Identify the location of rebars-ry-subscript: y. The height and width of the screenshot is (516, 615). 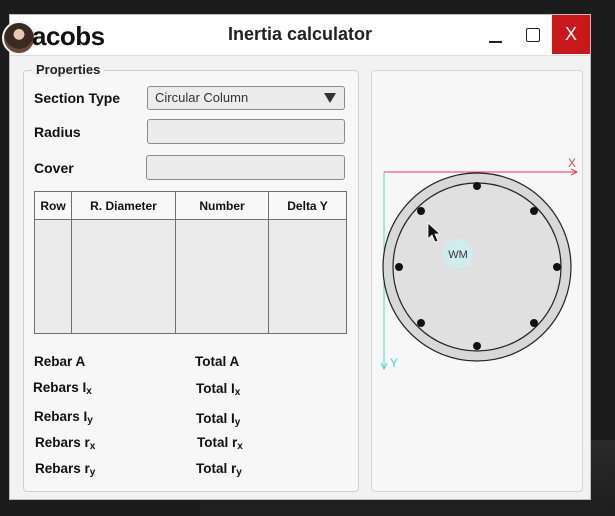
(92, 472).